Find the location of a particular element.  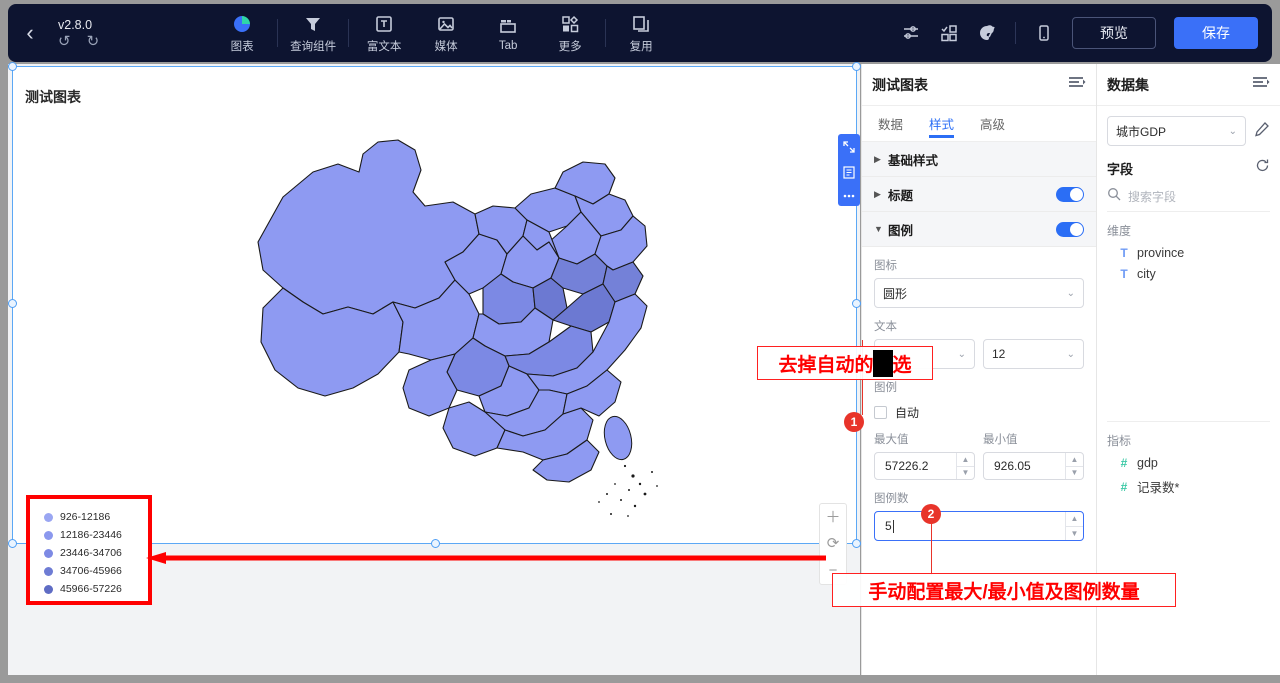

annotation-badge-one: 1 is located at coordinates (854, 422).